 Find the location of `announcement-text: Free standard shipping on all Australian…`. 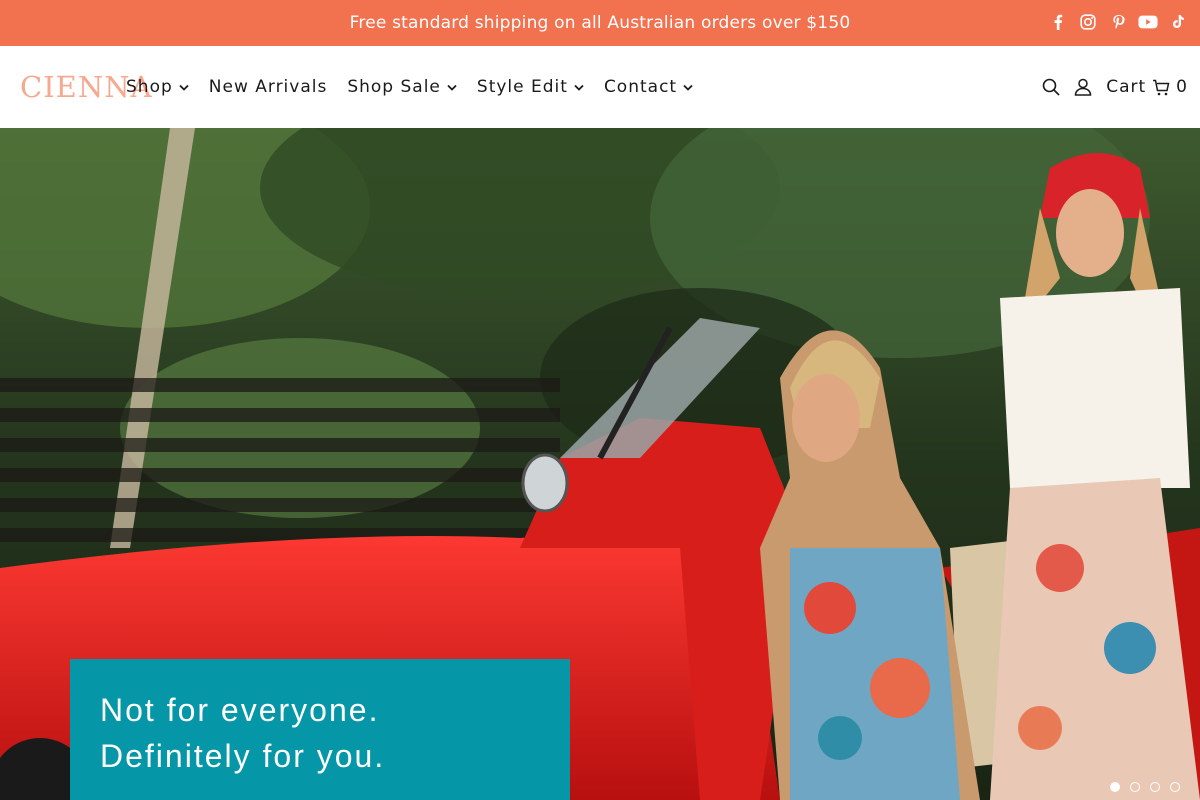

announcement-text: Free standard shipping on all Australian… is located at coordinates (600, 23).